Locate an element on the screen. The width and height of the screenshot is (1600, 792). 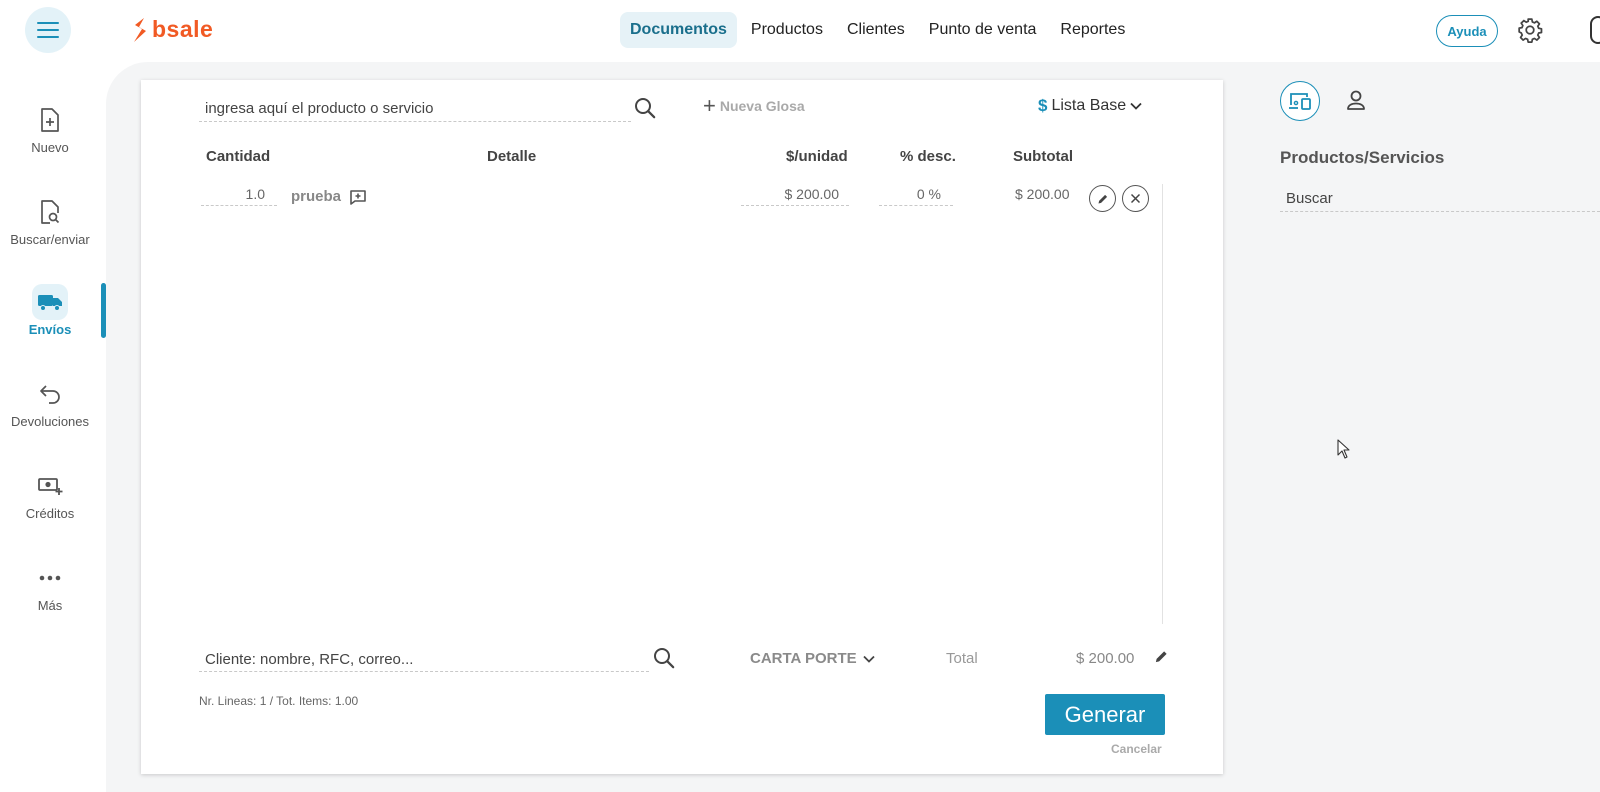
row-remove-button is located at coordinates (1135, 198).